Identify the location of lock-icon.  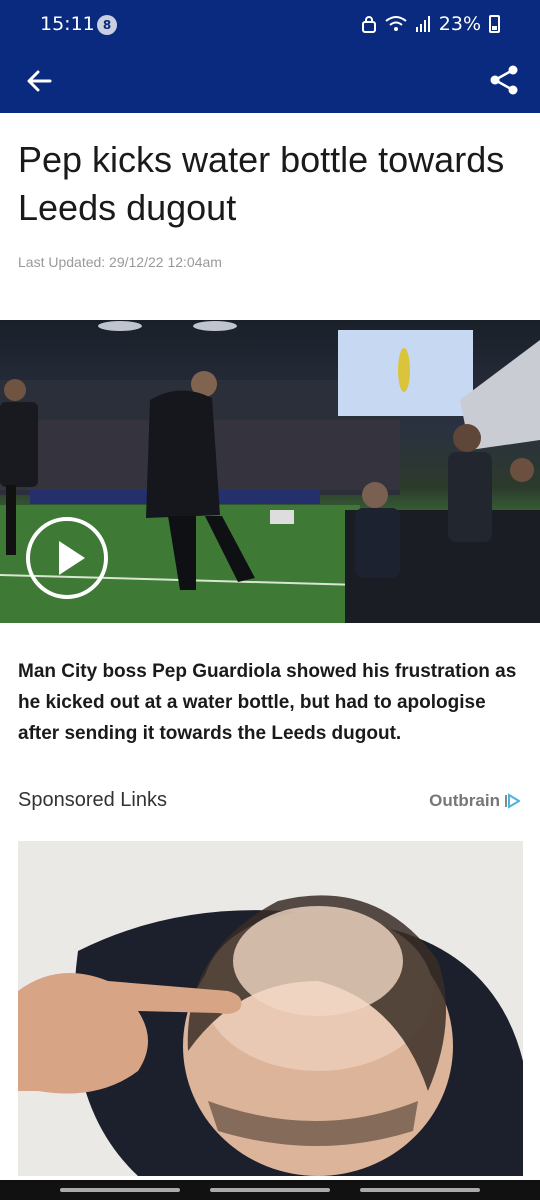
(368, 24).